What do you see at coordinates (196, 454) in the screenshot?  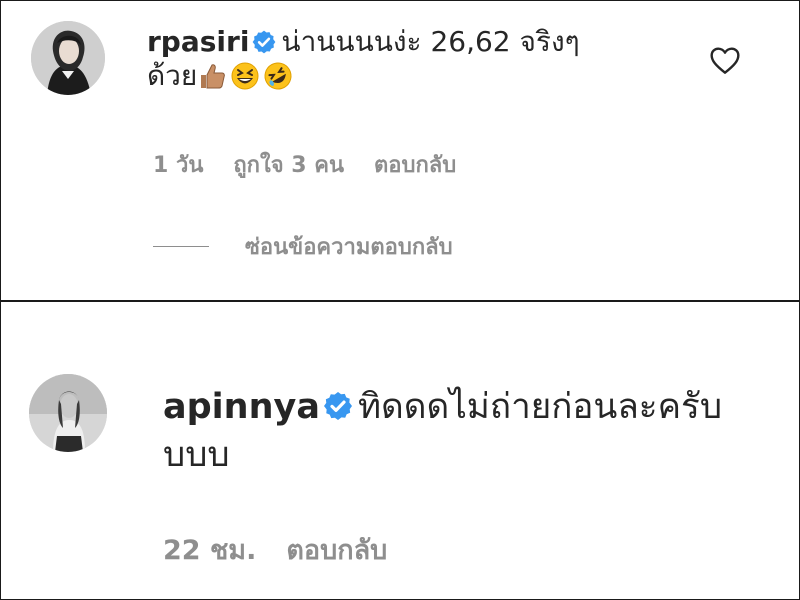 I see `comment-body-line2: บบบ` at bounding box center [196, 454].